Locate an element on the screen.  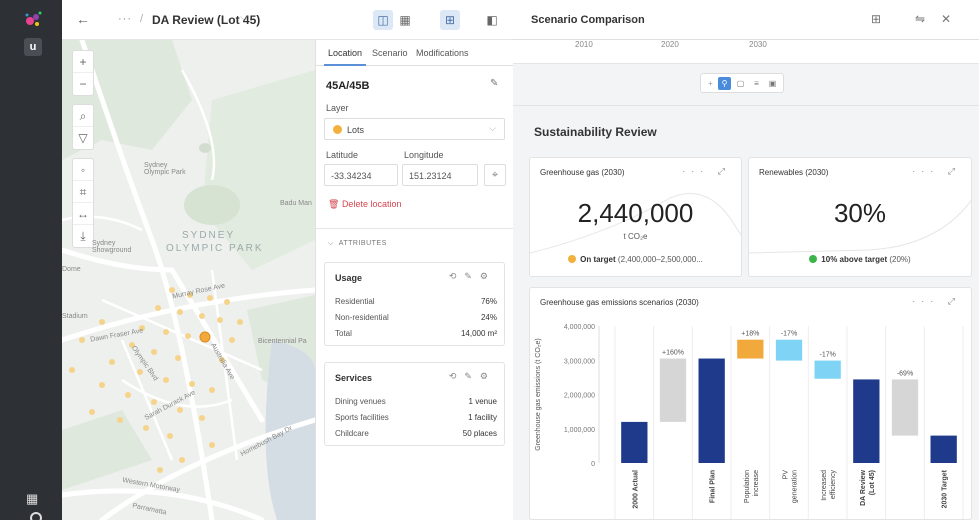
delete-location-label: Delete location is located at coordinates (371, 204).